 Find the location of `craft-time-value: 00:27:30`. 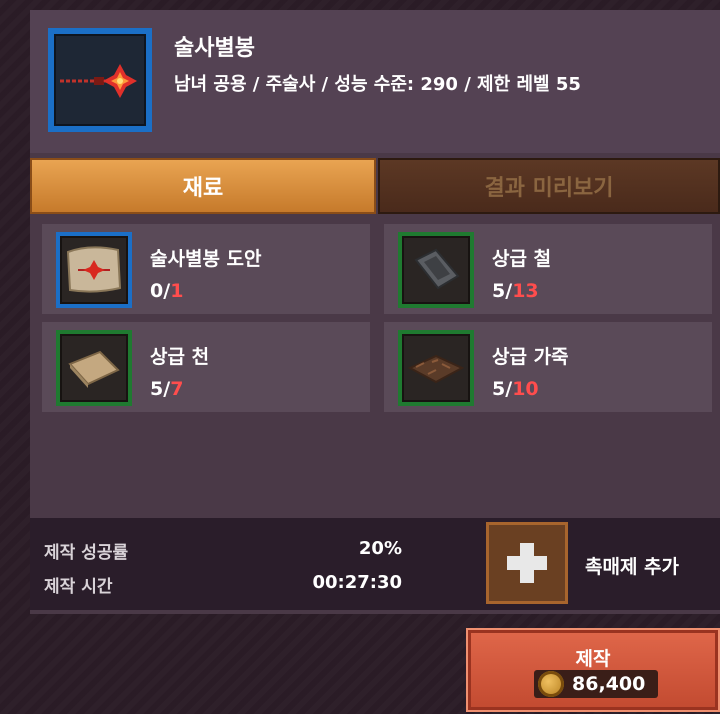

craft-time-value: 00:27:30 is located at coordinates (357, 582).